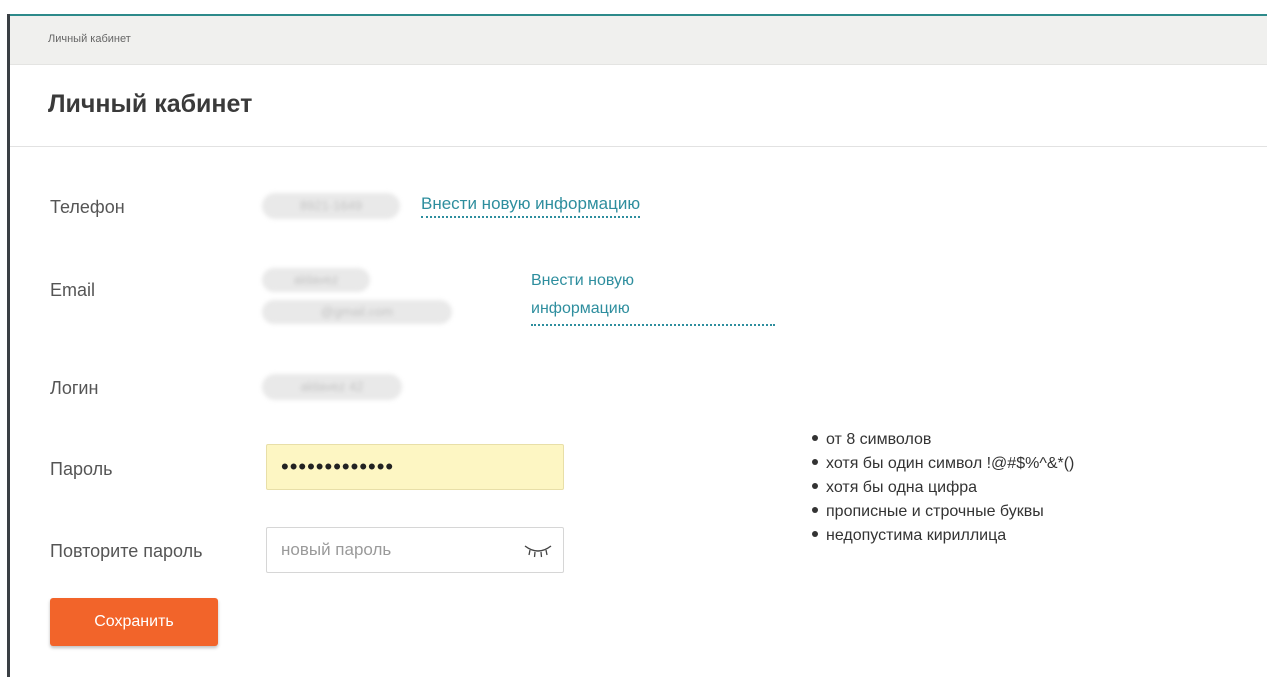 This screenshot has height=677, width=1267. Describe the element at coordinates (653, 299) in the screenshot. I see `email-edit-link: Внести новую информацию` at that location.